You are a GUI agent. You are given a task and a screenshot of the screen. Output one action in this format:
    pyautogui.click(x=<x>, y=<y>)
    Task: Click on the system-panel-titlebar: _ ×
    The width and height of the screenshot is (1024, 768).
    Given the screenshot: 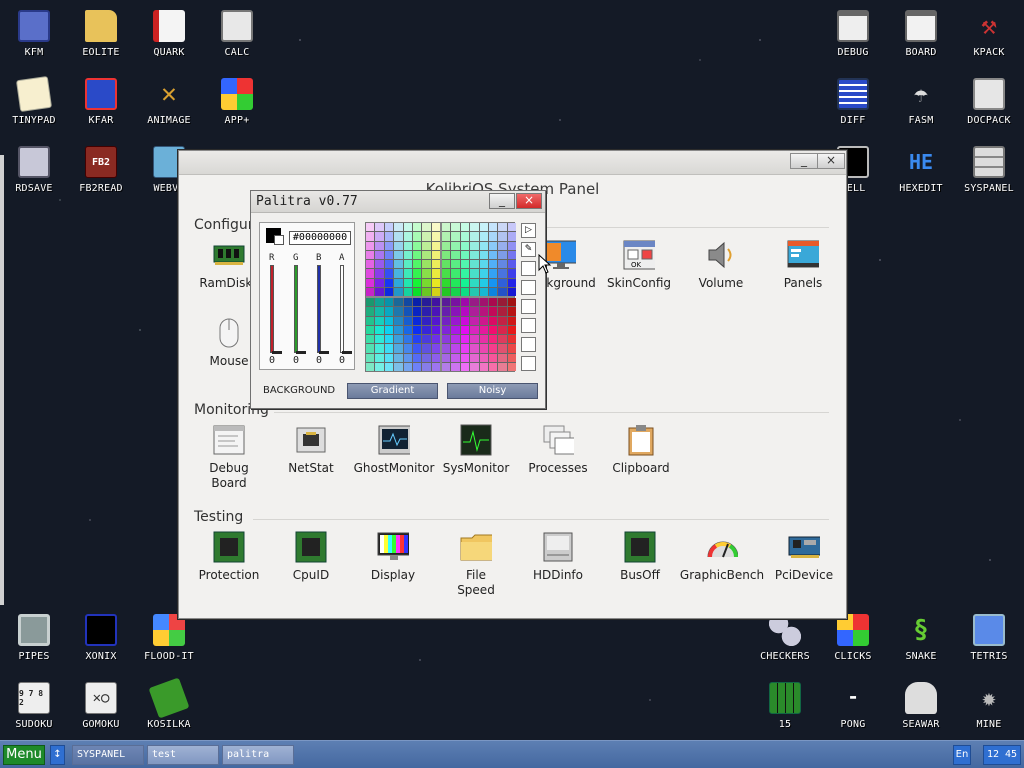 What is the action you would take?
    pyautogui.click(x=512, y=163)
    